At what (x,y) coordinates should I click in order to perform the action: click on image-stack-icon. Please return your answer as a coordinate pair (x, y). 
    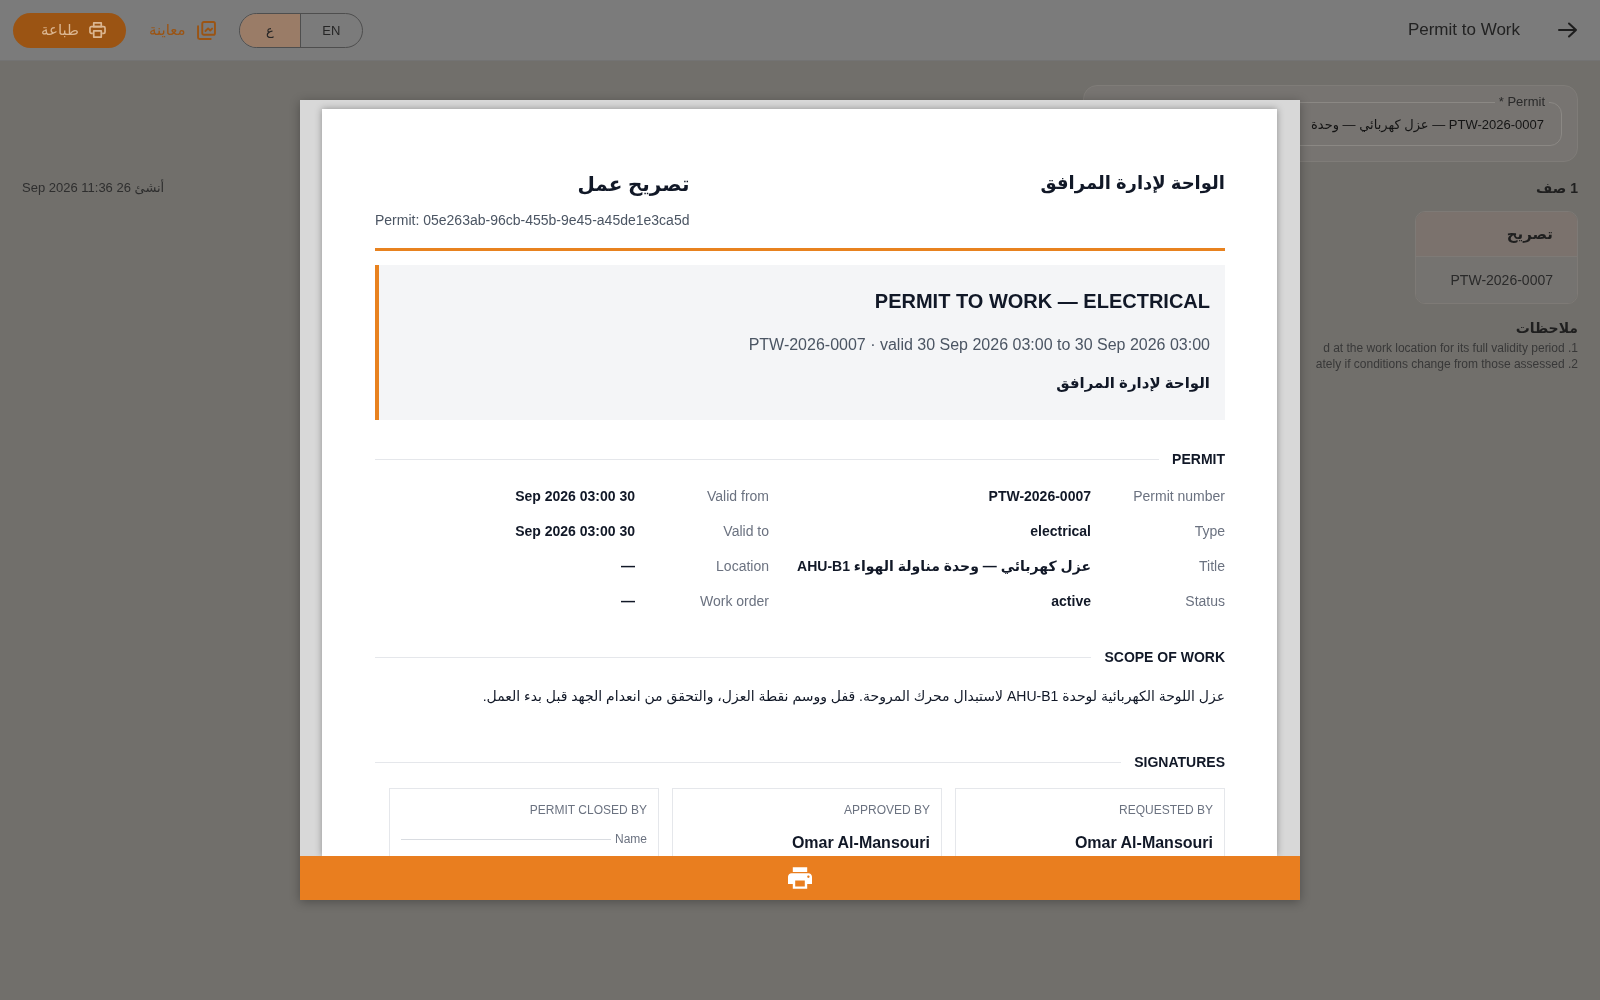
    Looking at the image, I should click on (206, 30).